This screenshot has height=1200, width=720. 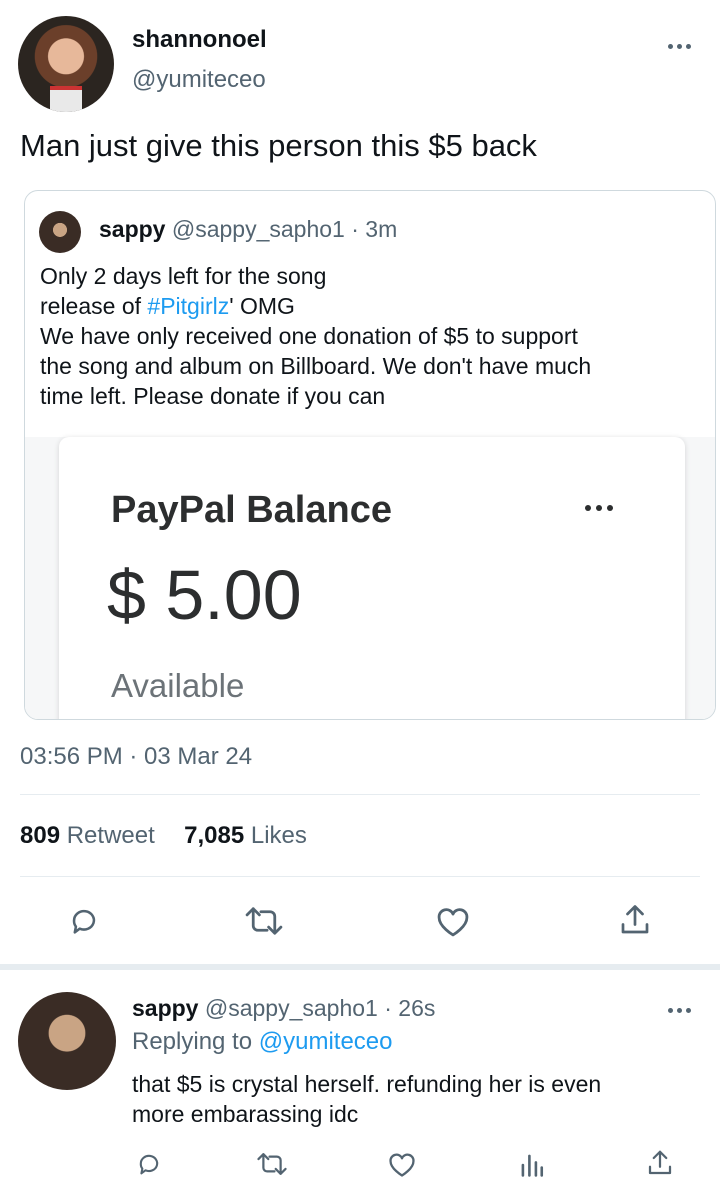 I want to click on quoted-time: · 3m, so click(x=374, y=229).